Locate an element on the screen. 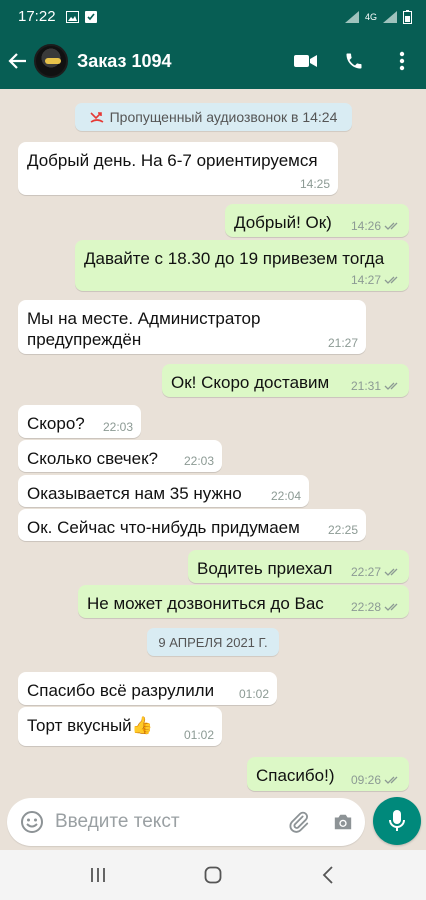 Image resolution: width=426 pixels, height=900 pixels. more-menu-button is located at coordinates (402, 61).